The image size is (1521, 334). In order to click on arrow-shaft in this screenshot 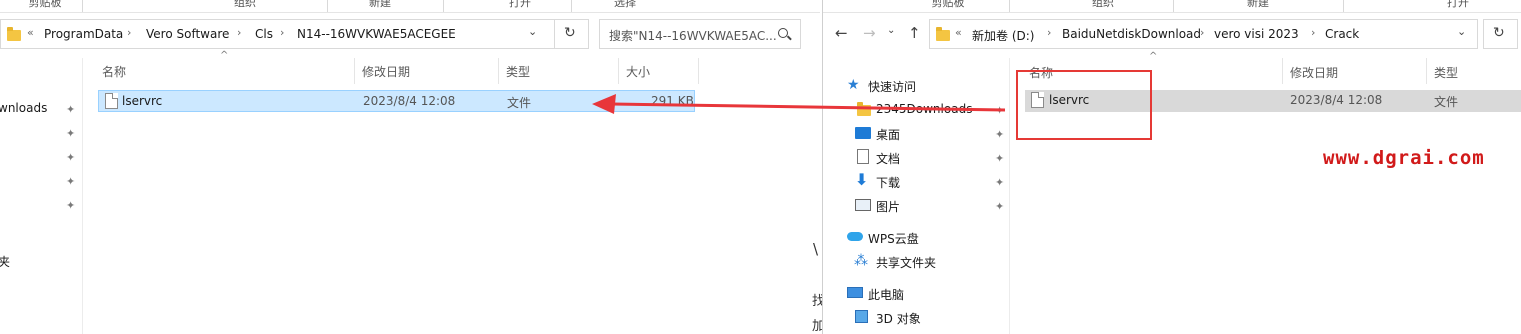, I will do `click(808, 107)`.